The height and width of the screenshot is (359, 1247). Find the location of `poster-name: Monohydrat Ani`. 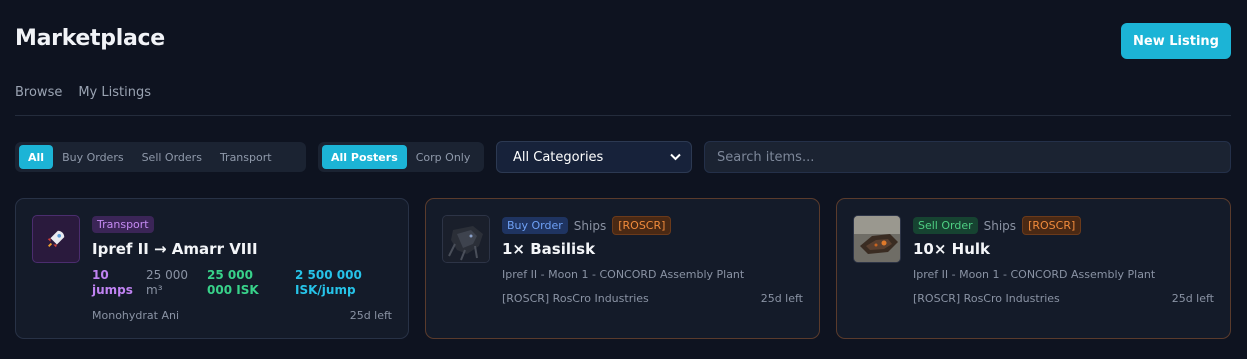

poster-name: Monohydrat Ani is located at coordinates (136, 315).